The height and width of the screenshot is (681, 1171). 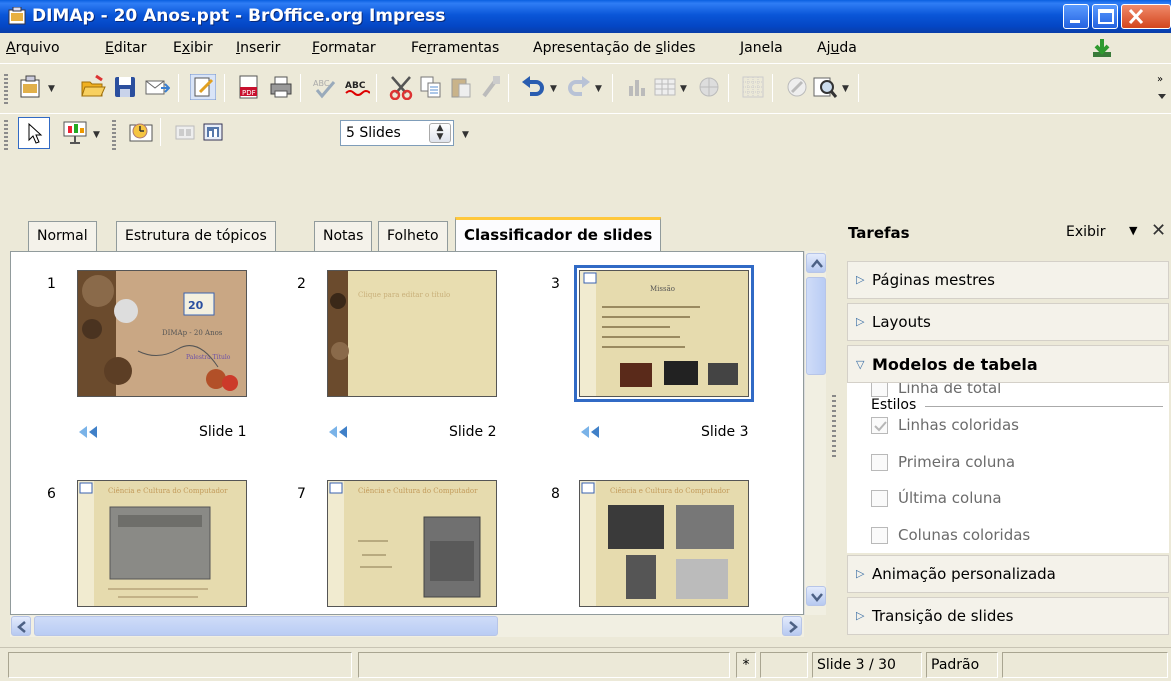 I want to click on scroll-up-button, so click(x=816, y=263).